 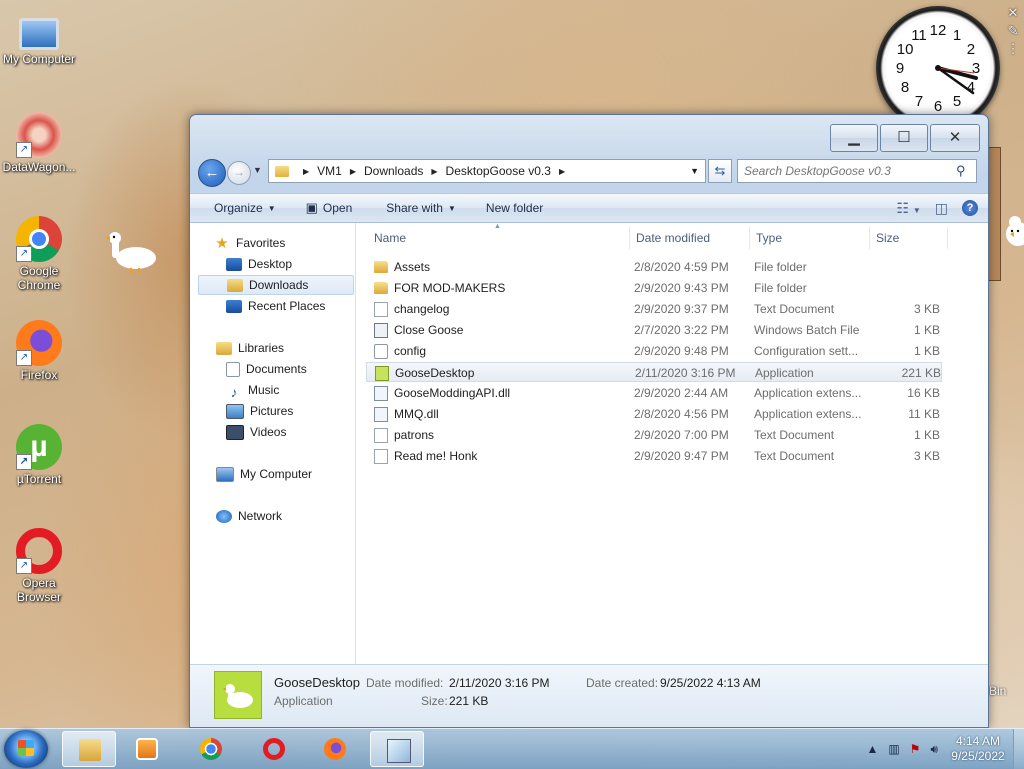 What do you see at coordinates (938, 68) in the screenshot?
I see `clock-gadget: 12 1 2 3 4 5 6 7 8 9 10 11` at bounding box center [938, 68].